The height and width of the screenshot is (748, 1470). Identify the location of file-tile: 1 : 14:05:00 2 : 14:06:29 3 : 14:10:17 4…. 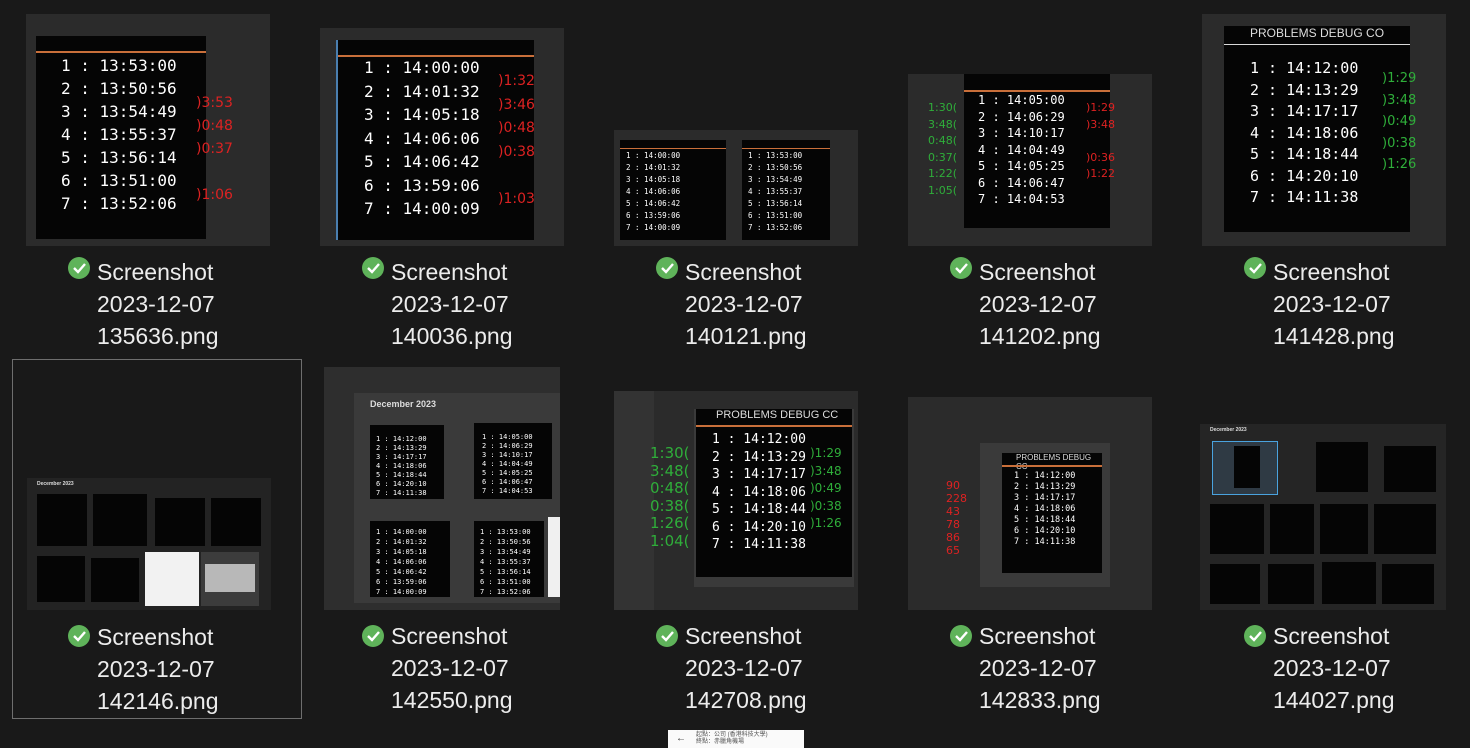
(1039, 180).